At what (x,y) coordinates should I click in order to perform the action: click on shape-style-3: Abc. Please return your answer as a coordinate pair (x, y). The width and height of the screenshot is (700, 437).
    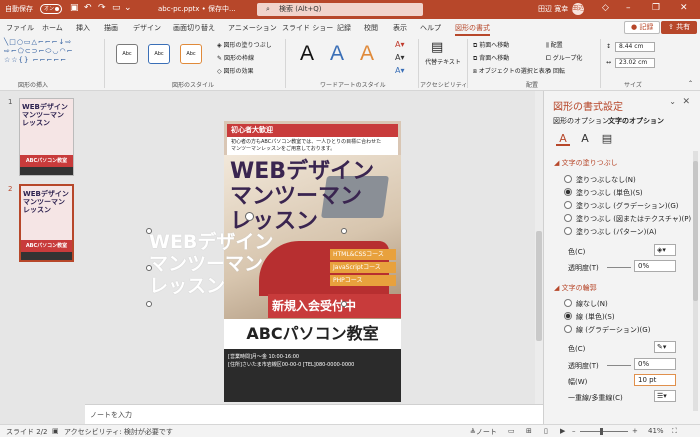
    Looking at the image, I should click on (191, 54).